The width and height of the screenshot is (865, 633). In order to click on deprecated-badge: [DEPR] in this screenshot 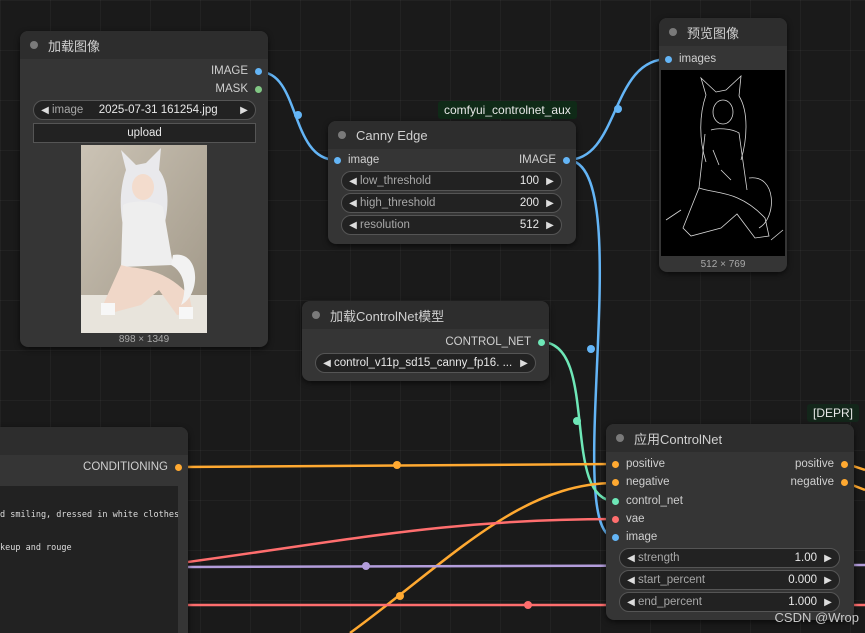, I will do `click(833, 413)`.